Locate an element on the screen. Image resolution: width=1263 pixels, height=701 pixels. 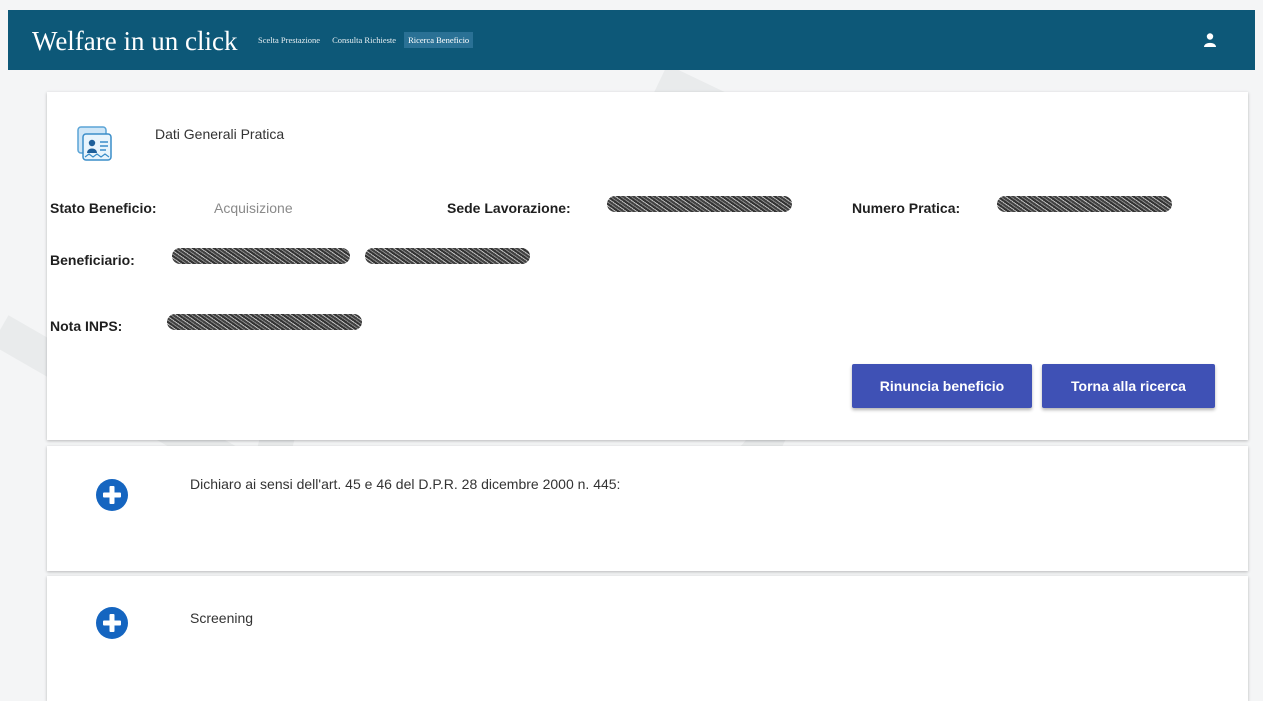
nav-scelta-prestazione: Scelta Prestazione is located at coordinates (289, 40).